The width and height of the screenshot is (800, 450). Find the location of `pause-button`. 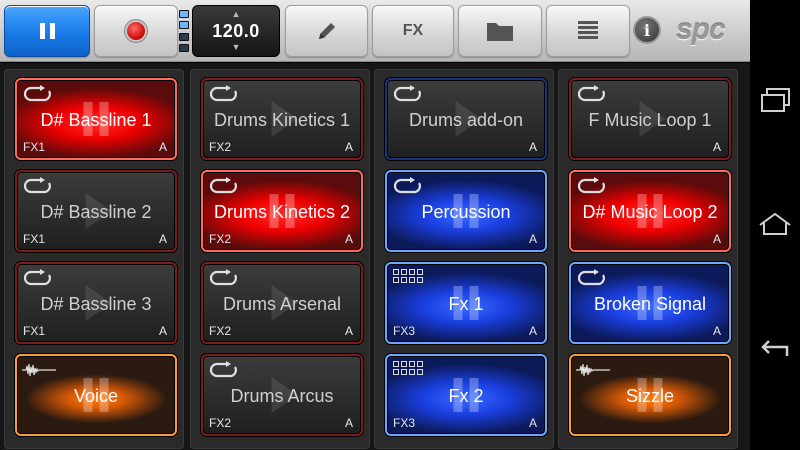

pause-button is located at coordinates (47, 31).